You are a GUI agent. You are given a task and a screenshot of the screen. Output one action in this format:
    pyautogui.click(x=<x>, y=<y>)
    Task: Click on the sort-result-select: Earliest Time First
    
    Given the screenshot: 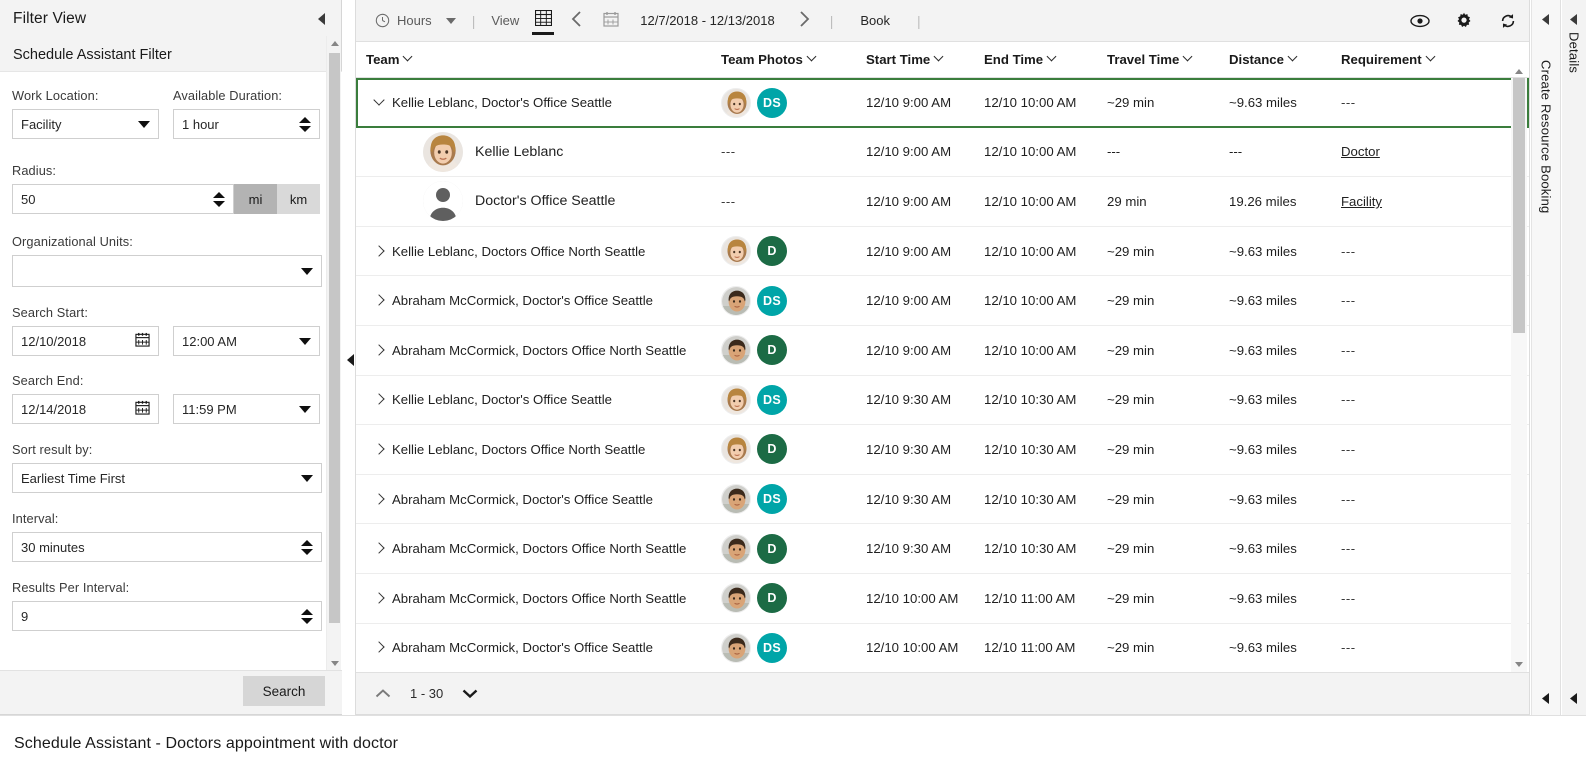 What is the action you would take?
    pyautogui.click(x=167, y=478)
    